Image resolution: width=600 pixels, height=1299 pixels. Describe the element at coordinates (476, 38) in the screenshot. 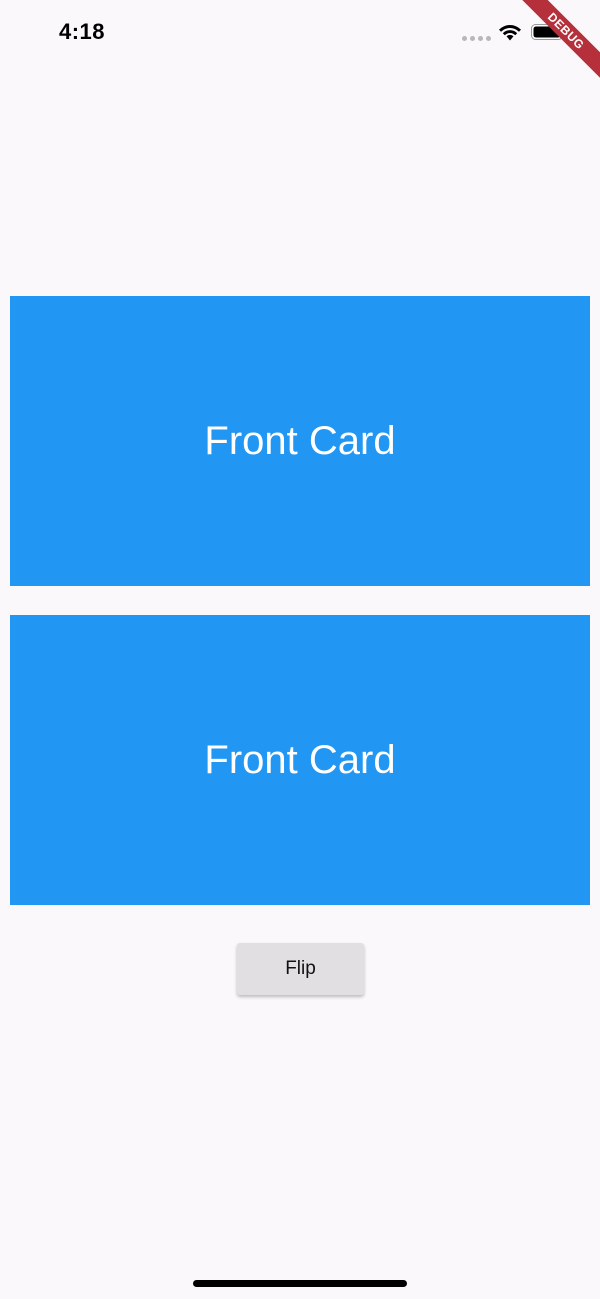

I see `signal-dots-icon` at that location.